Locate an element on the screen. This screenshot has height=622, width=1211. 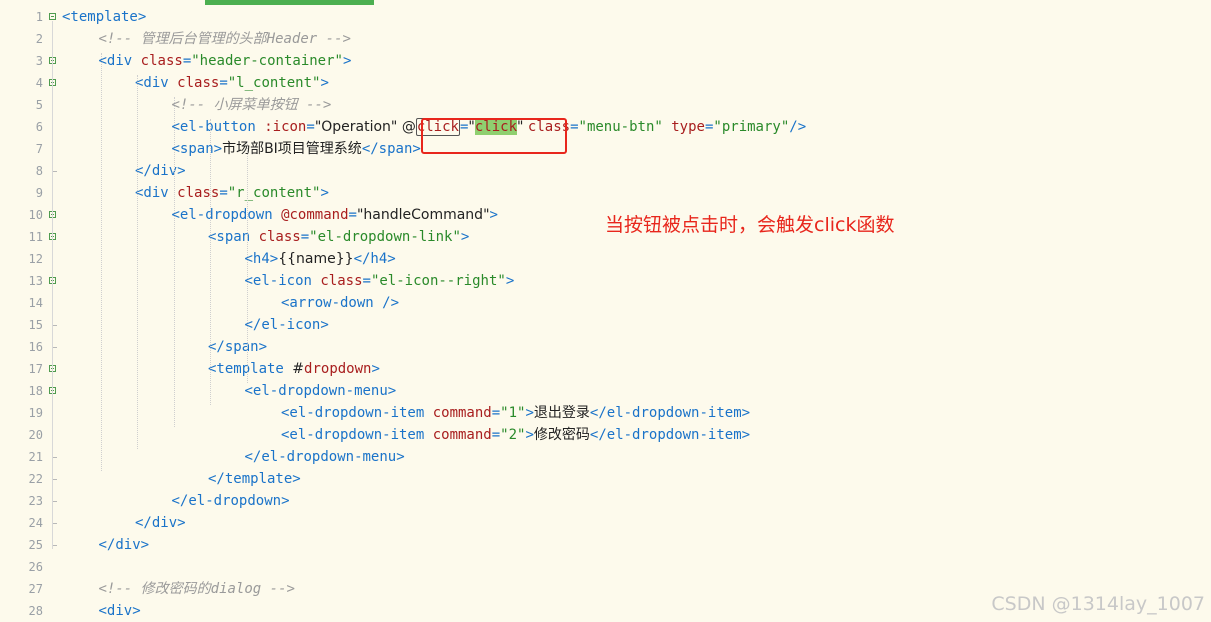
code-token: <el-dropdown-menu> is located at coordinates (320, 391).